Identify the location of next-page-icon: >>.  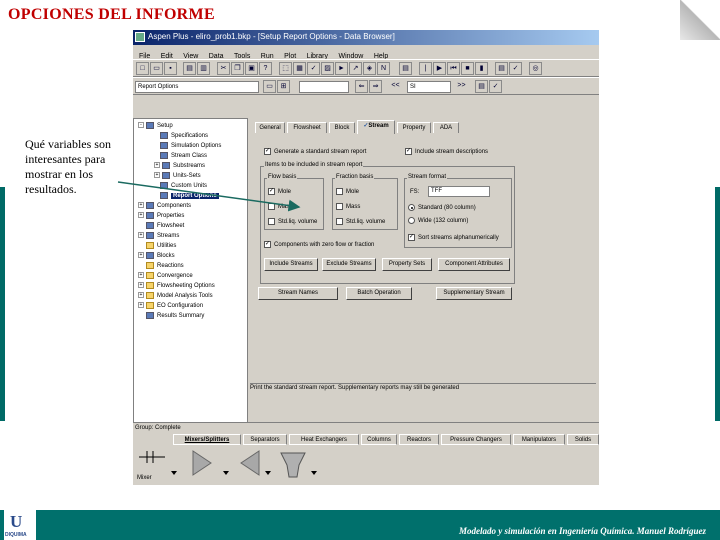
(461, 86).